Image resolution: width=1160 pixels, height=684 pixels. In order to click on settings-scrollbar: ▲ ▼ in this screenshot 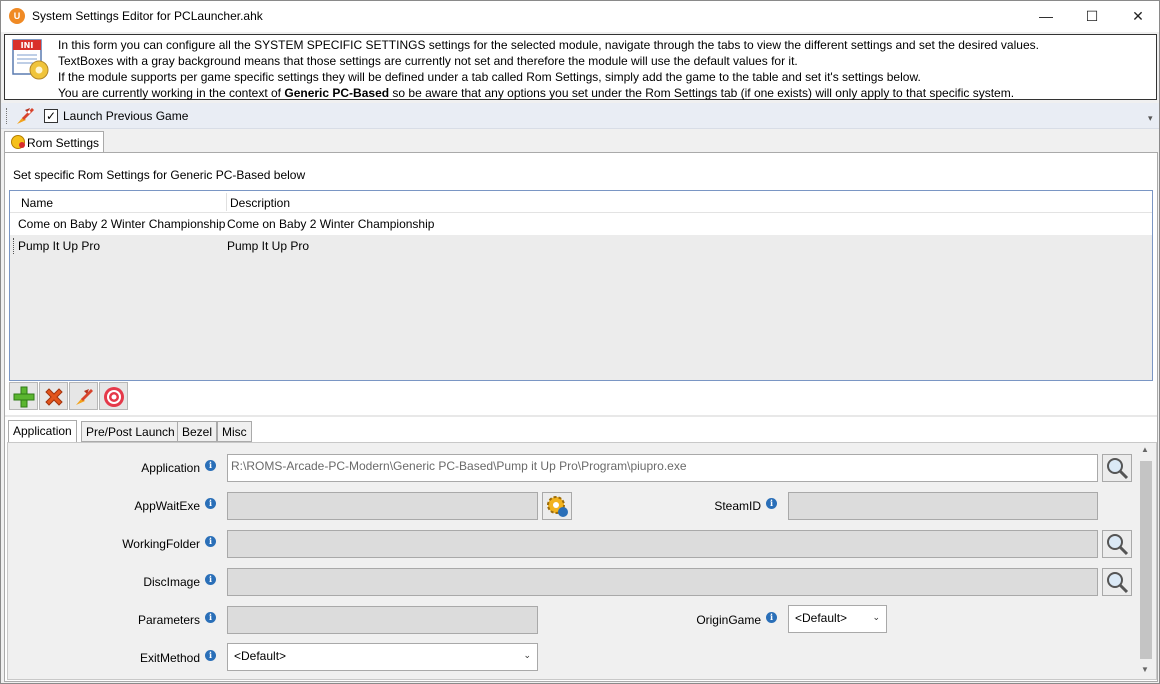, I will do `click(1146, 561)`.